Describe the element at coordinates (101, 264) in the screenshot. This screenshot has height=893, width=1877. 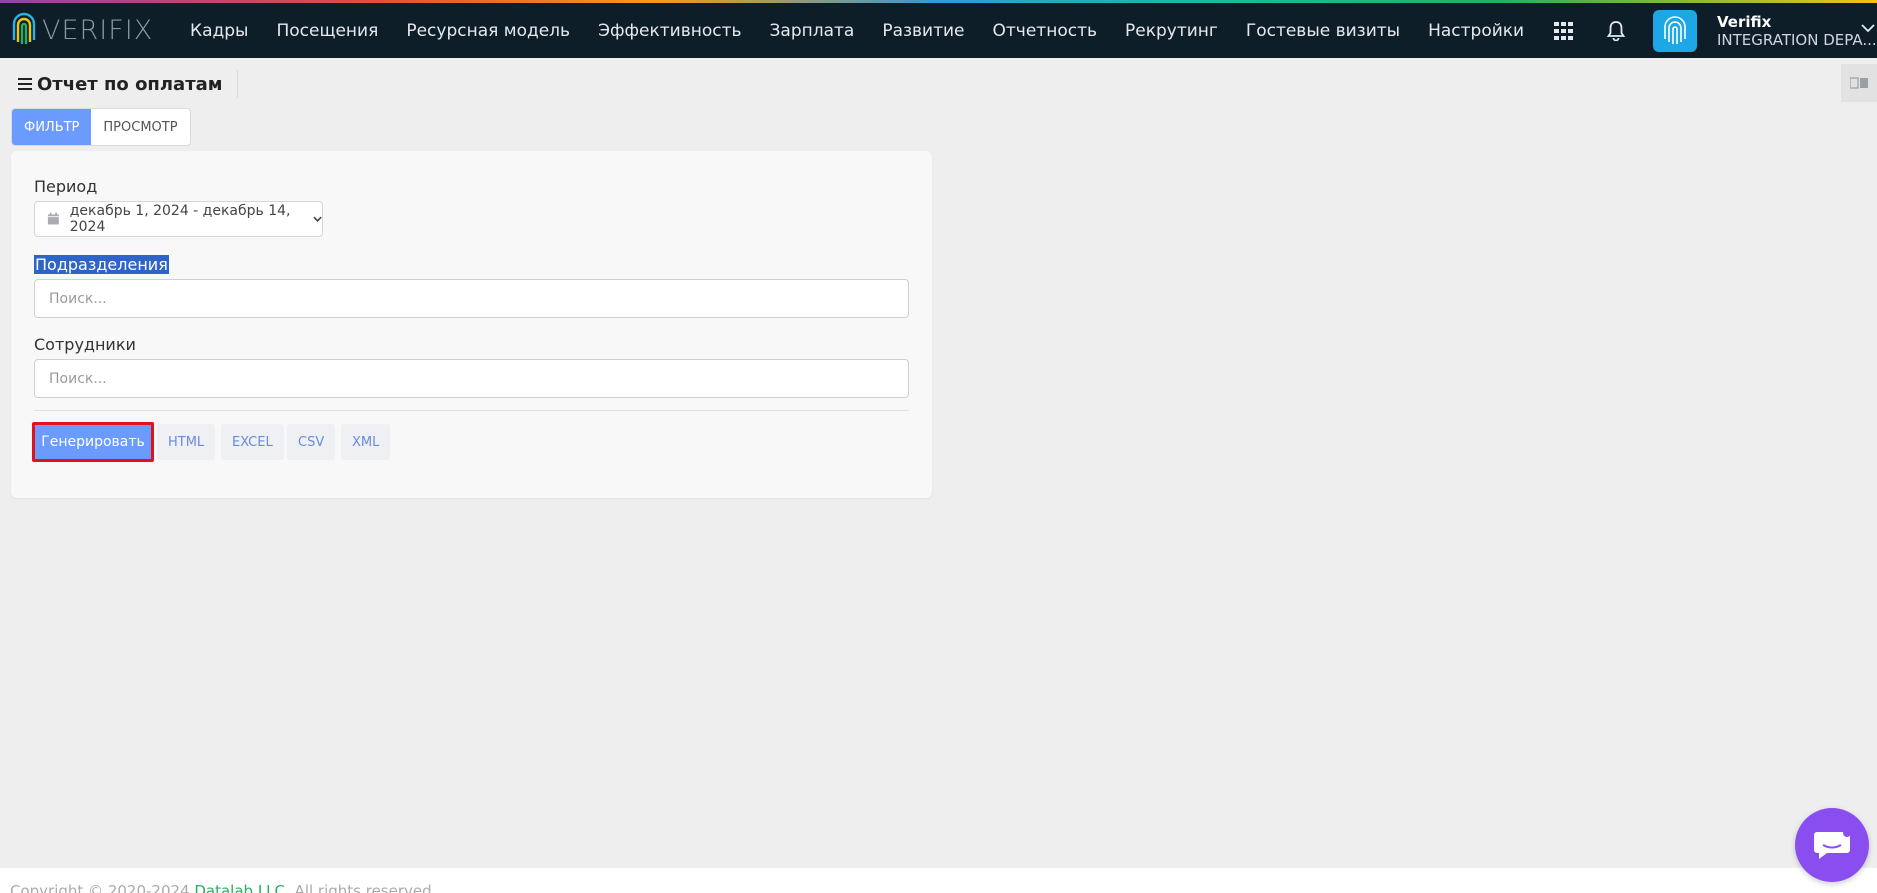
I see `departments-label: Подразделения` at that location.